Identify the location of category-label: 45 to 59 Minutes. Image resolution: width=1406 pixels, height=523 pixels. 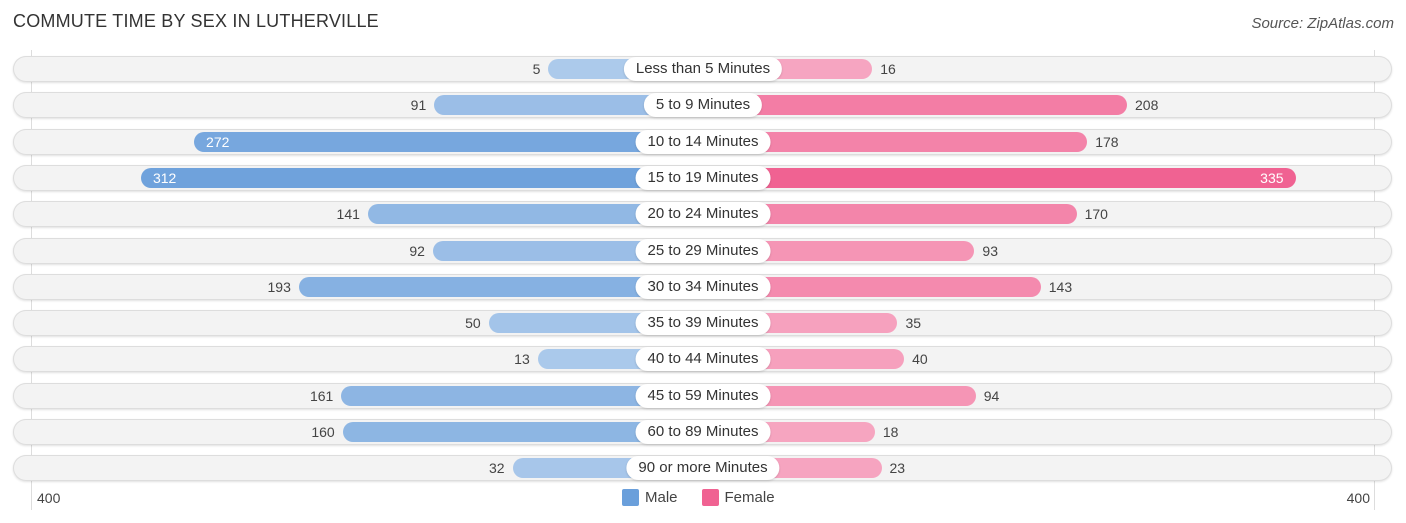
(703, 395).